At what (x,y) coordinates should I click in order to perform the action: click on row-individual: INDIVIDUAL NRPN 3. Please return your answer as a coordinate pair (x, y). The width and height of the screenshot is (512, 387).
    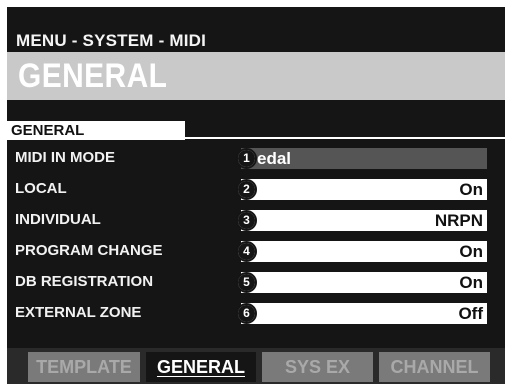
    Looking at the image, I should click on (256, 220).